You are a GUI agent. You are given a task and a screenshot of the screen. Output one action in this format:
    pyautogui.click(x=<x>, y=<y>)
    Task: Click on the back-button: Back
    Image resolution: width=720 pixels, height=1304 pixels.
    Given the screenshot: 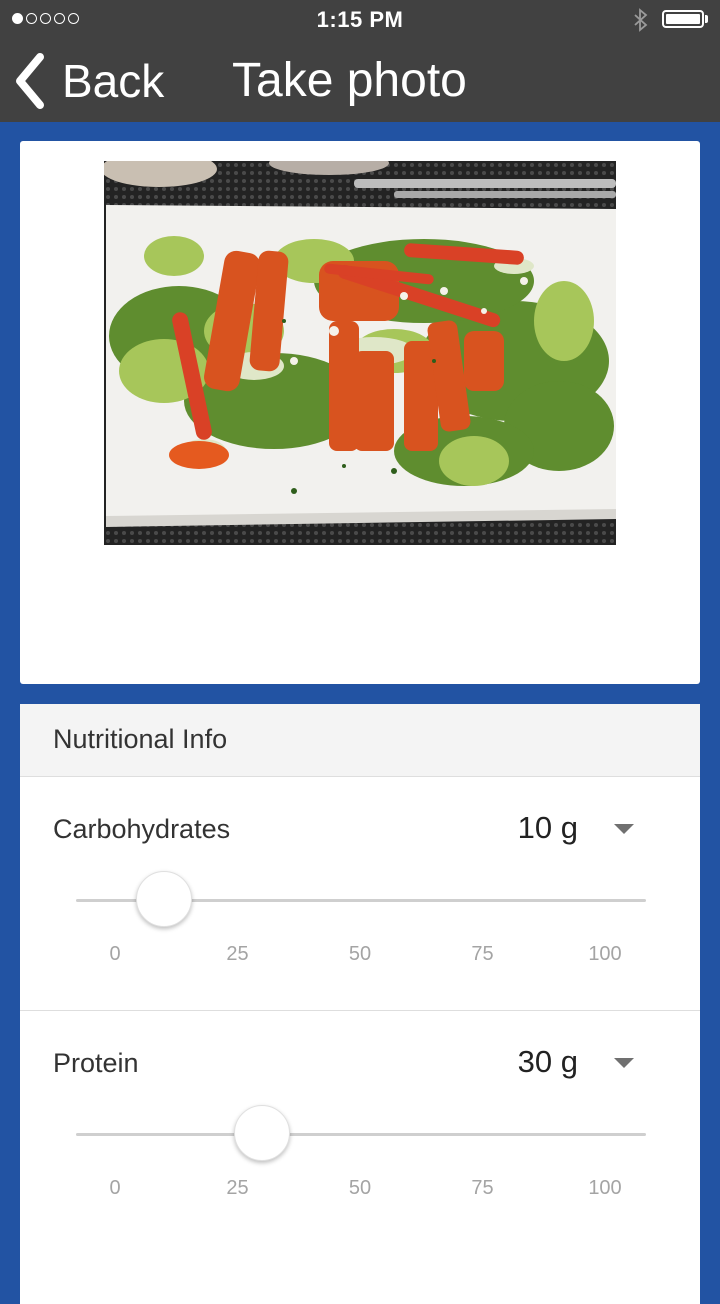 What is the action you would take?
    pyautogui.click(x=92, y=81)
    